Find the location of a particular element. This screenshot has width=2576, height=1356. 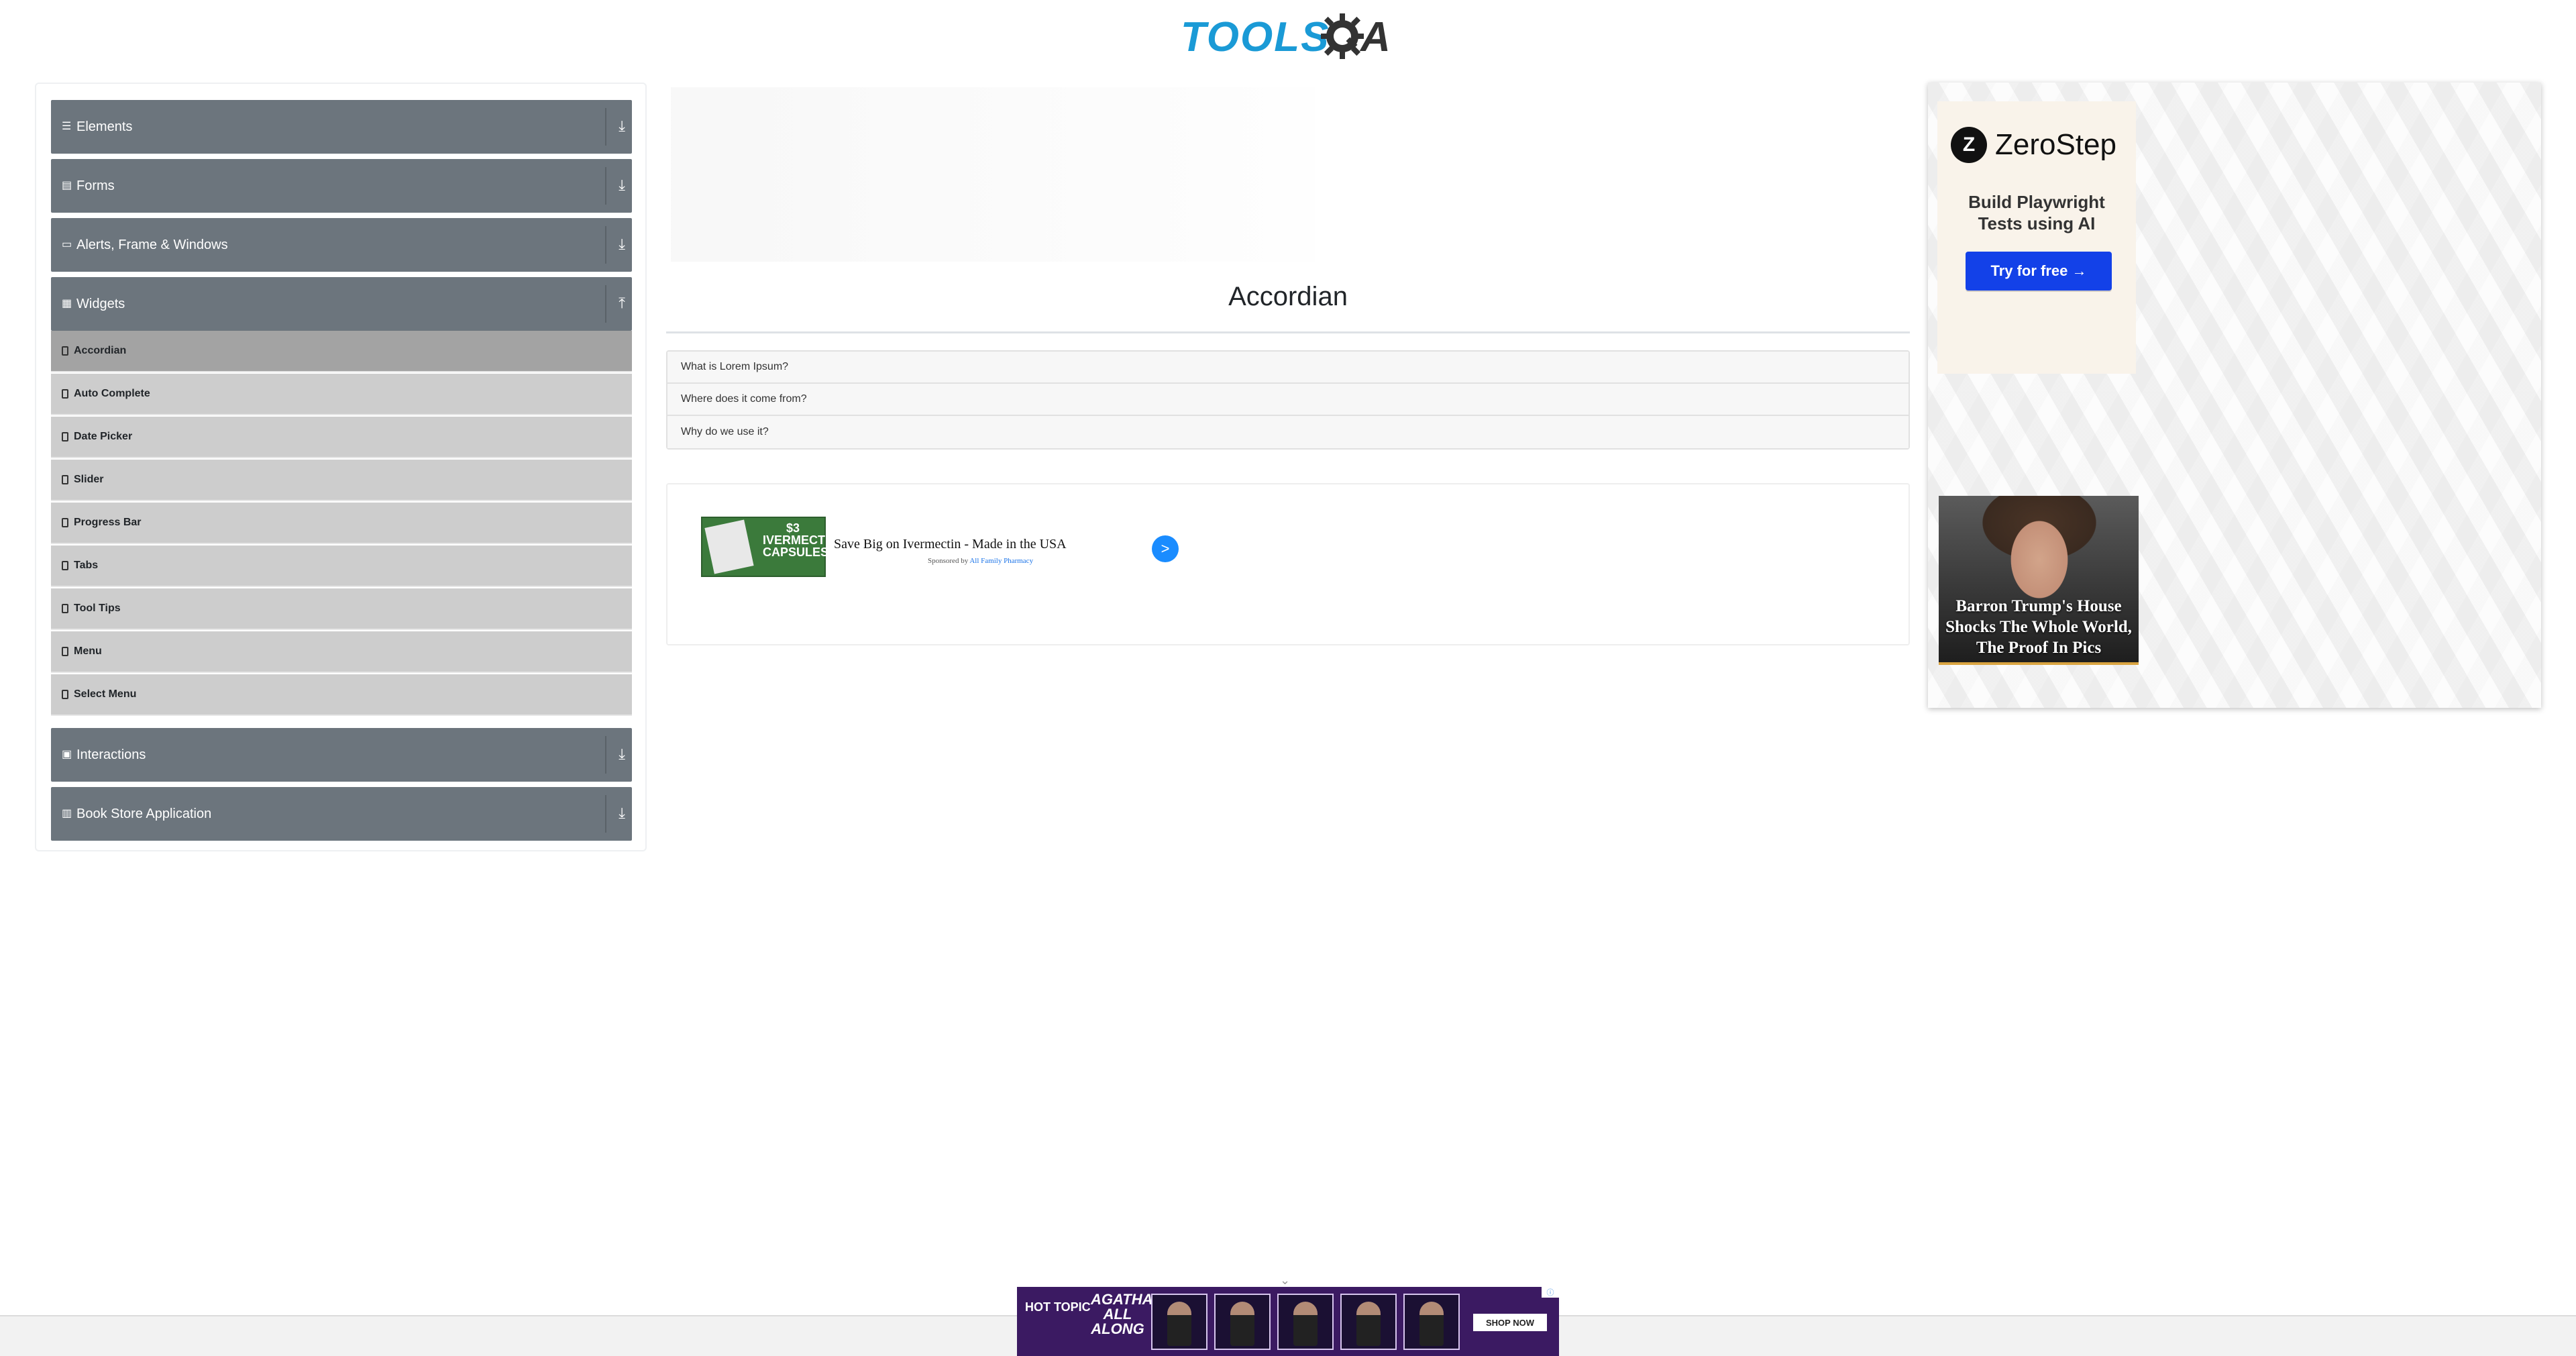

product-image is located at coordinates (729, 546).